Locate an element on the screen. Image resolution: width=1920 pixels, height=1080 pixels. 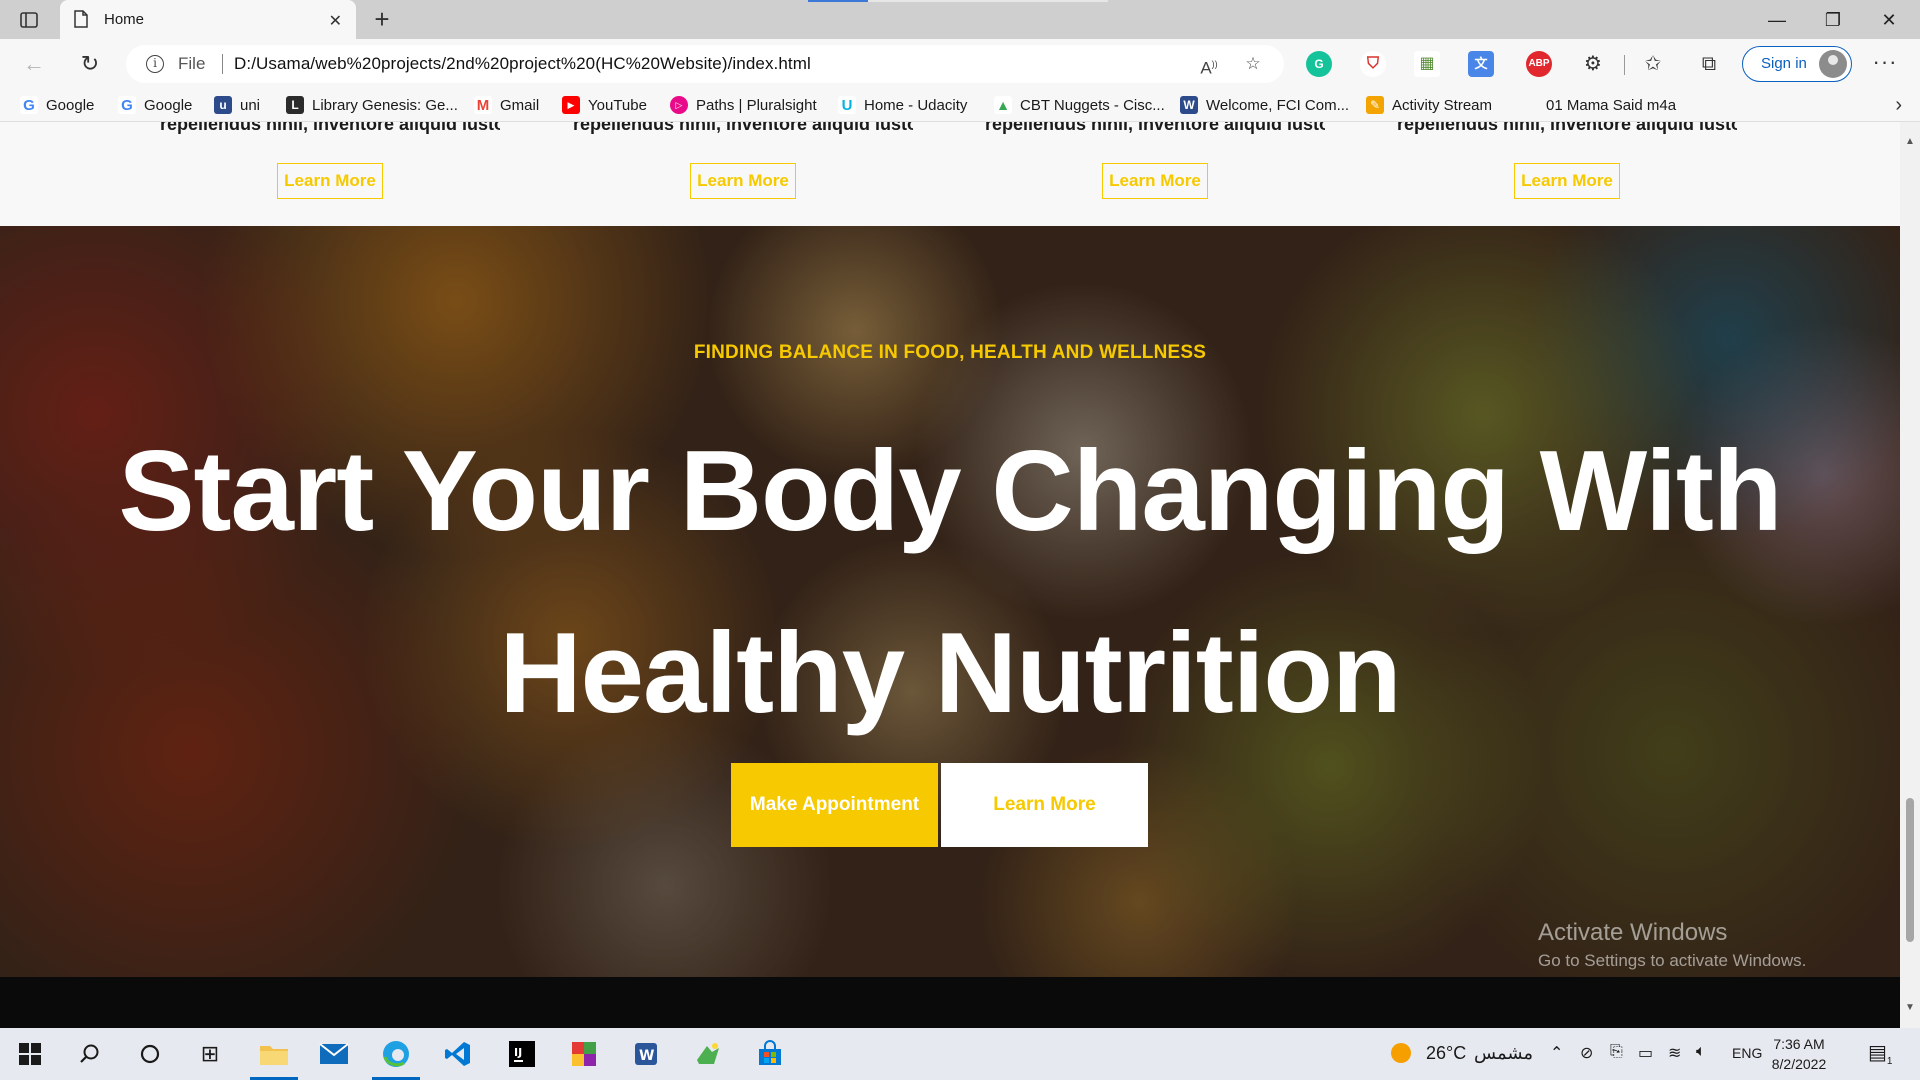
mail-icon is located at coordinates (334, 1054).